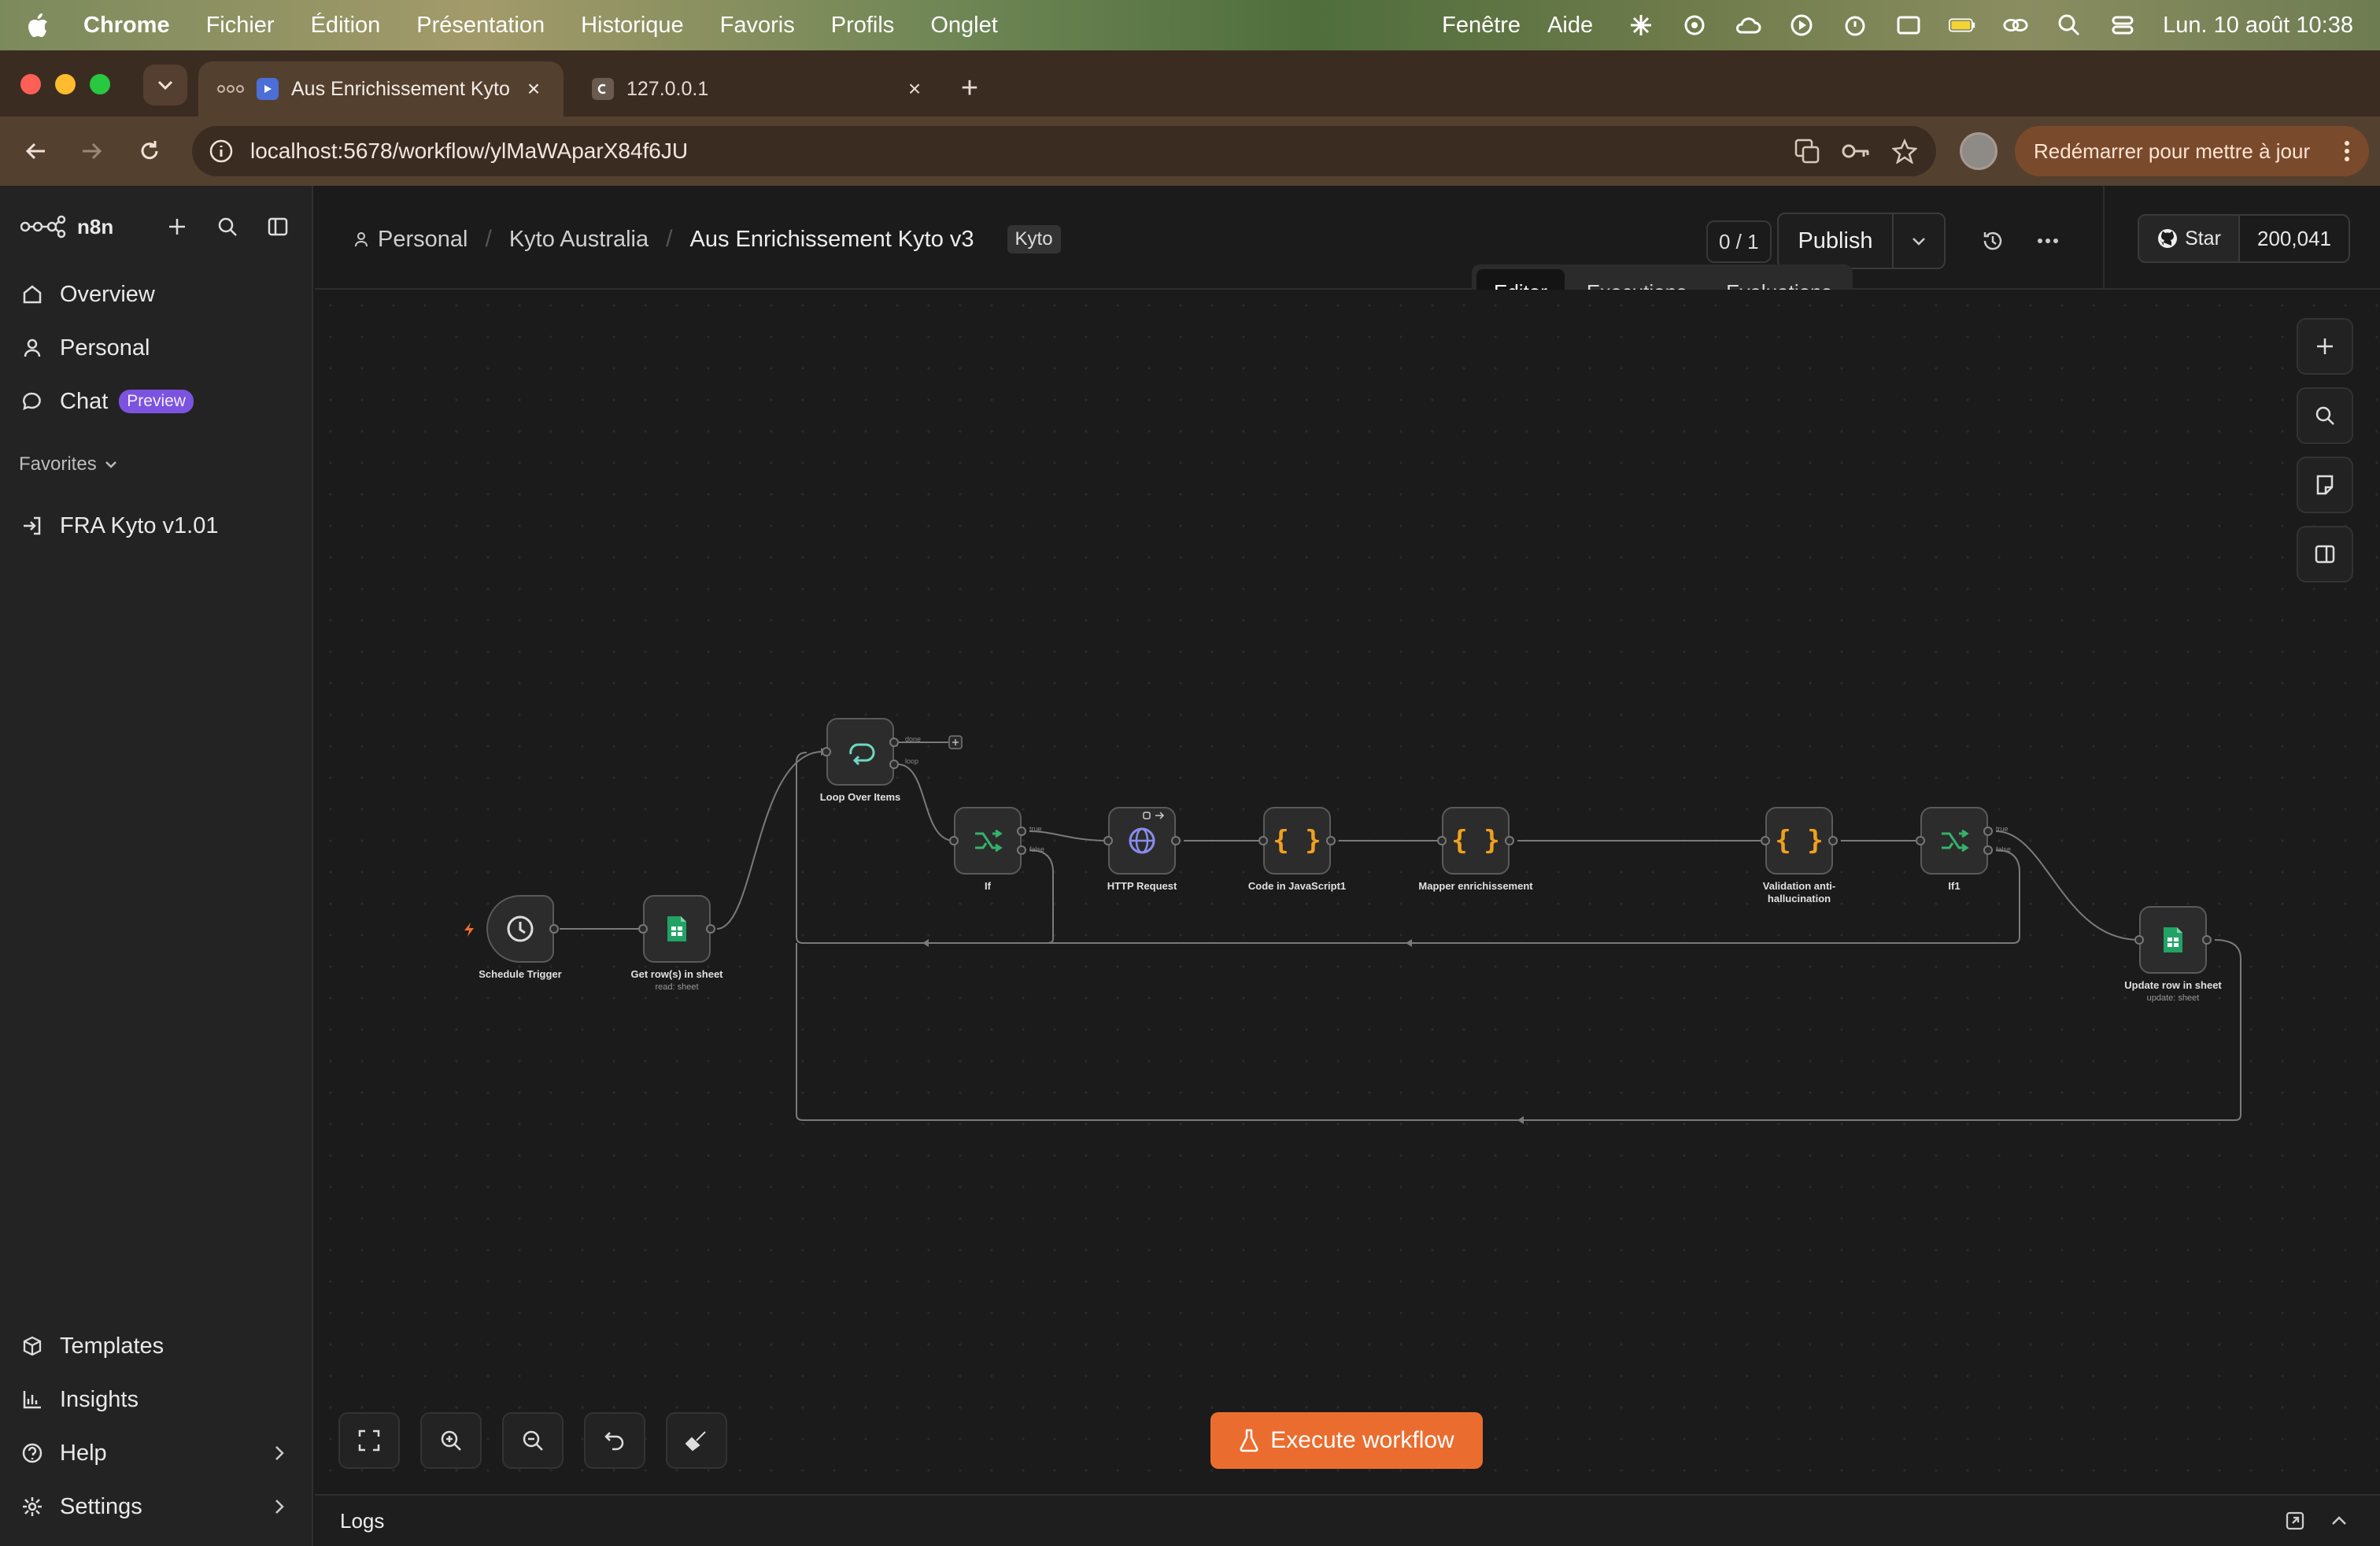  Describe the element at coordinates (1807, 151) in the screenshot. I see `translate-icon` at that location.